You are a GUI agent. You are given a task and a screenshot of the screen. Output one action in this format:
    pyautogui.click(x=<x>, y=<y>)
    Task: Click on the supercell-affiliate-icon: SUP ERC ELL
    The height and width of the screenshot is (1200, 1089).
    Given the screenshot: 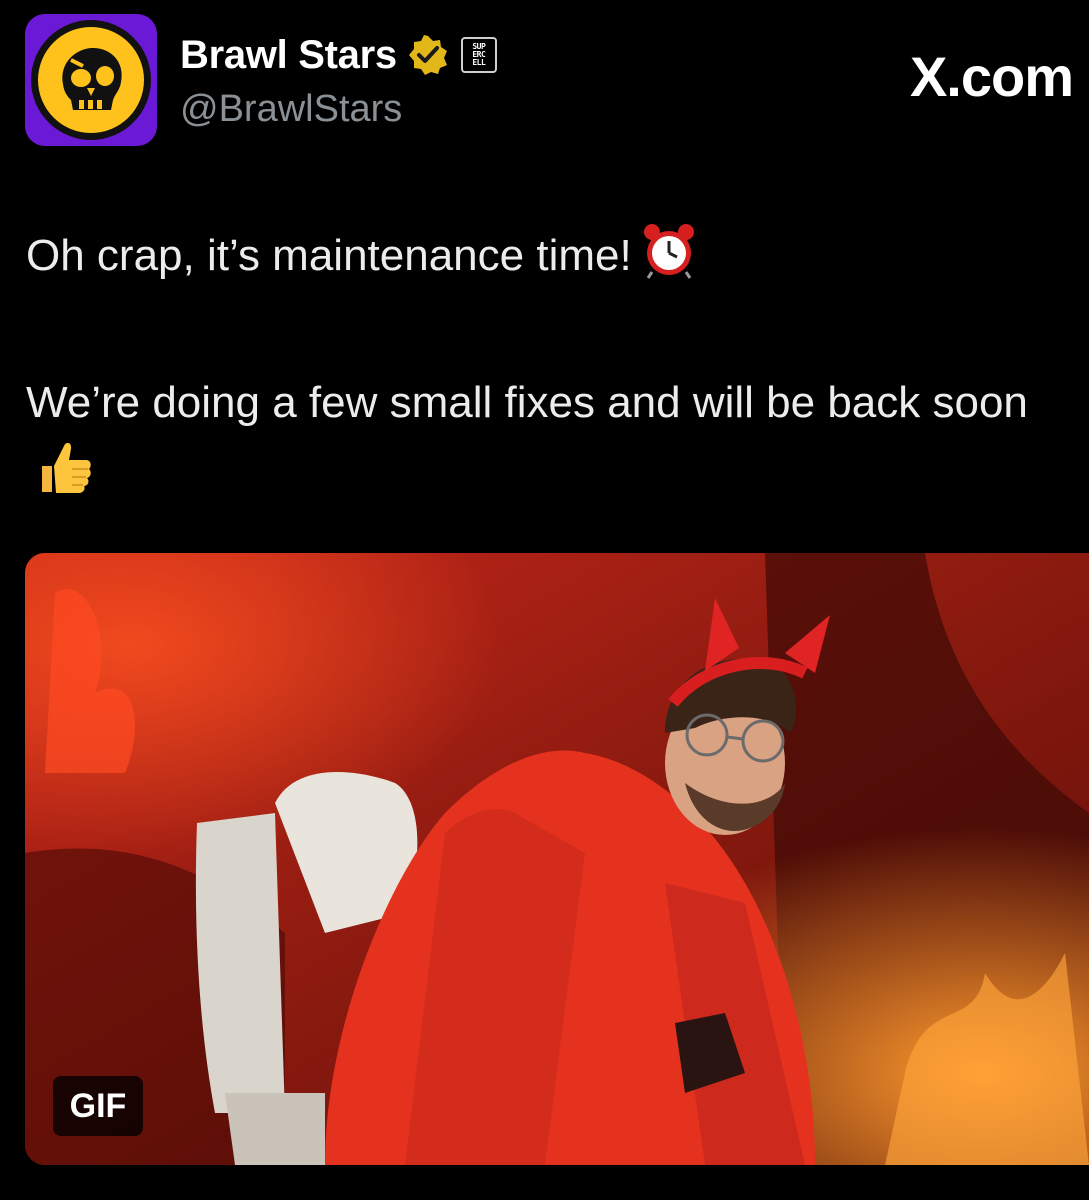 What is the action you would take?
    pyautogui.click(x=478, y=55)
    